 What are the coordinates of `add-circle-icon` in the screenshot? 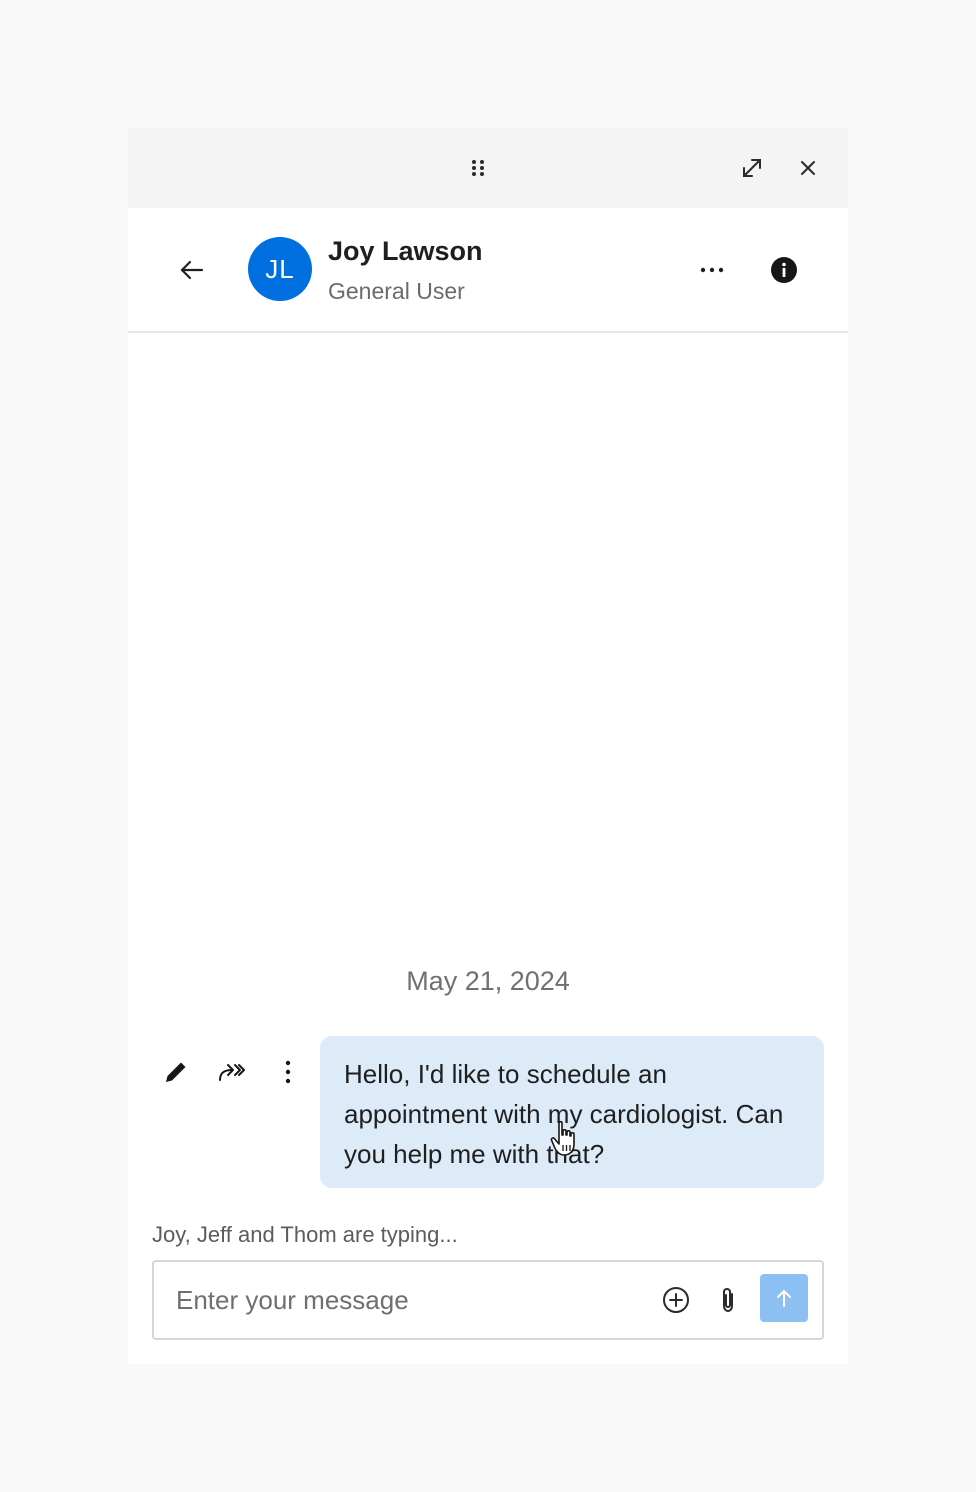 It's located at (676, 1300).